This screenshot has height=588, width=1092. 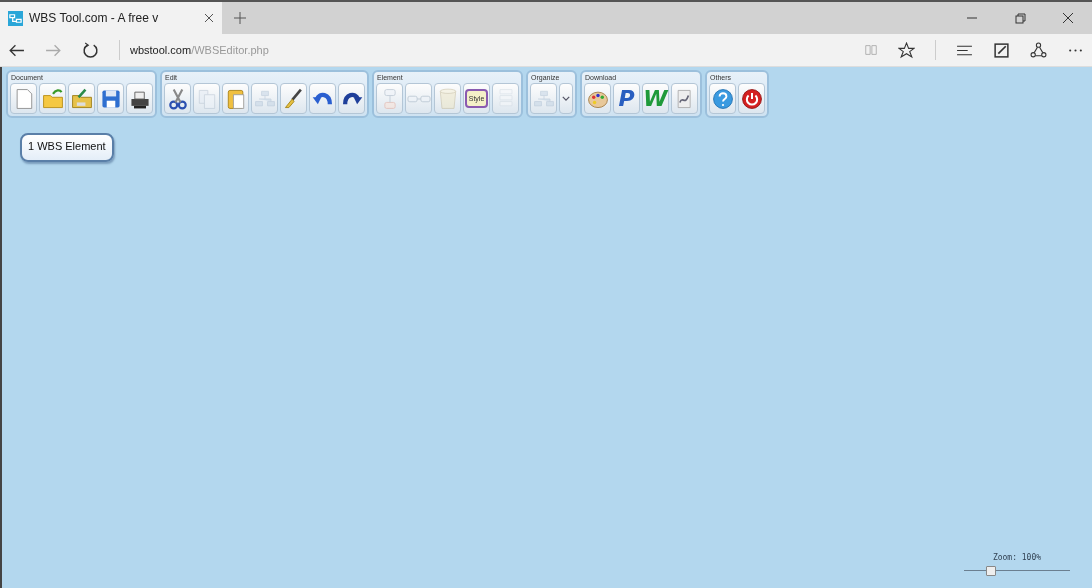 I want to click on dropdown-button, so click(x=566, y=98).